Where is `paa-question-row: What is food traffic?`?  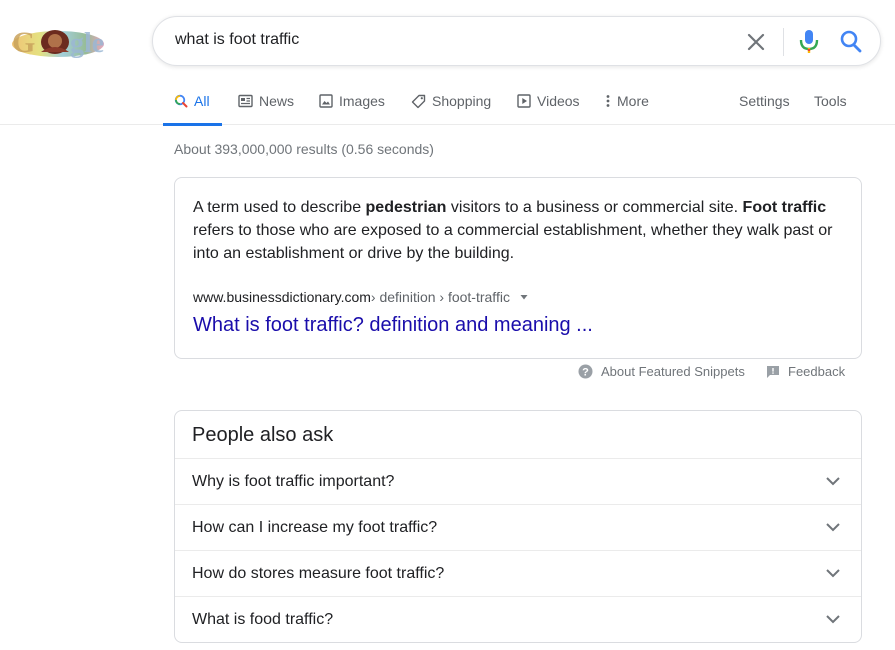
paa-question-row: What is food traffic? is located at coordinates (518, 619).